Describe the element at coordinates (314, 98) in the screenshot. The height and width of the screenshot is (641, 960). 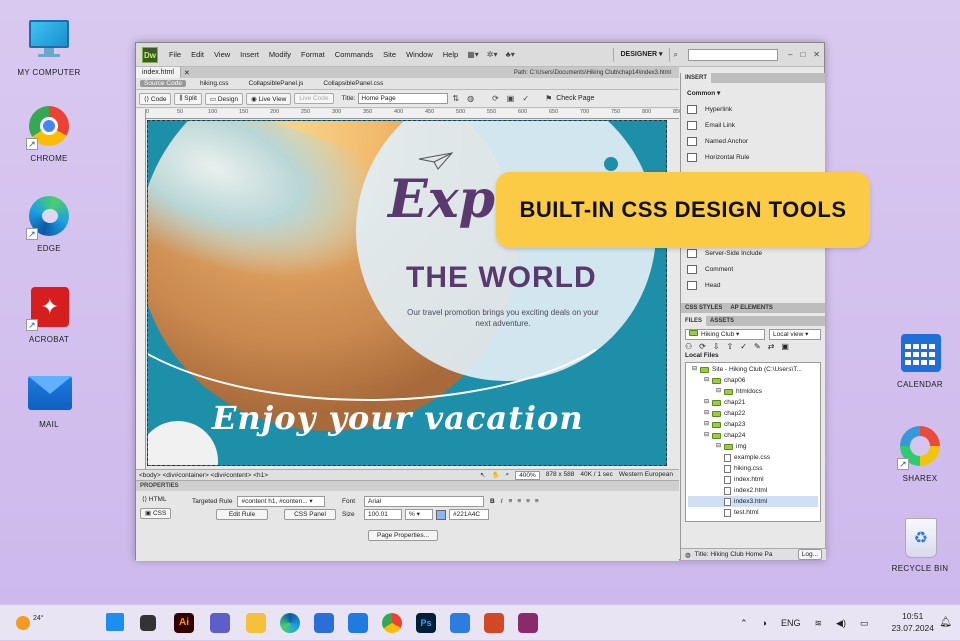
I see `live-code-button: Live Code` at that location.